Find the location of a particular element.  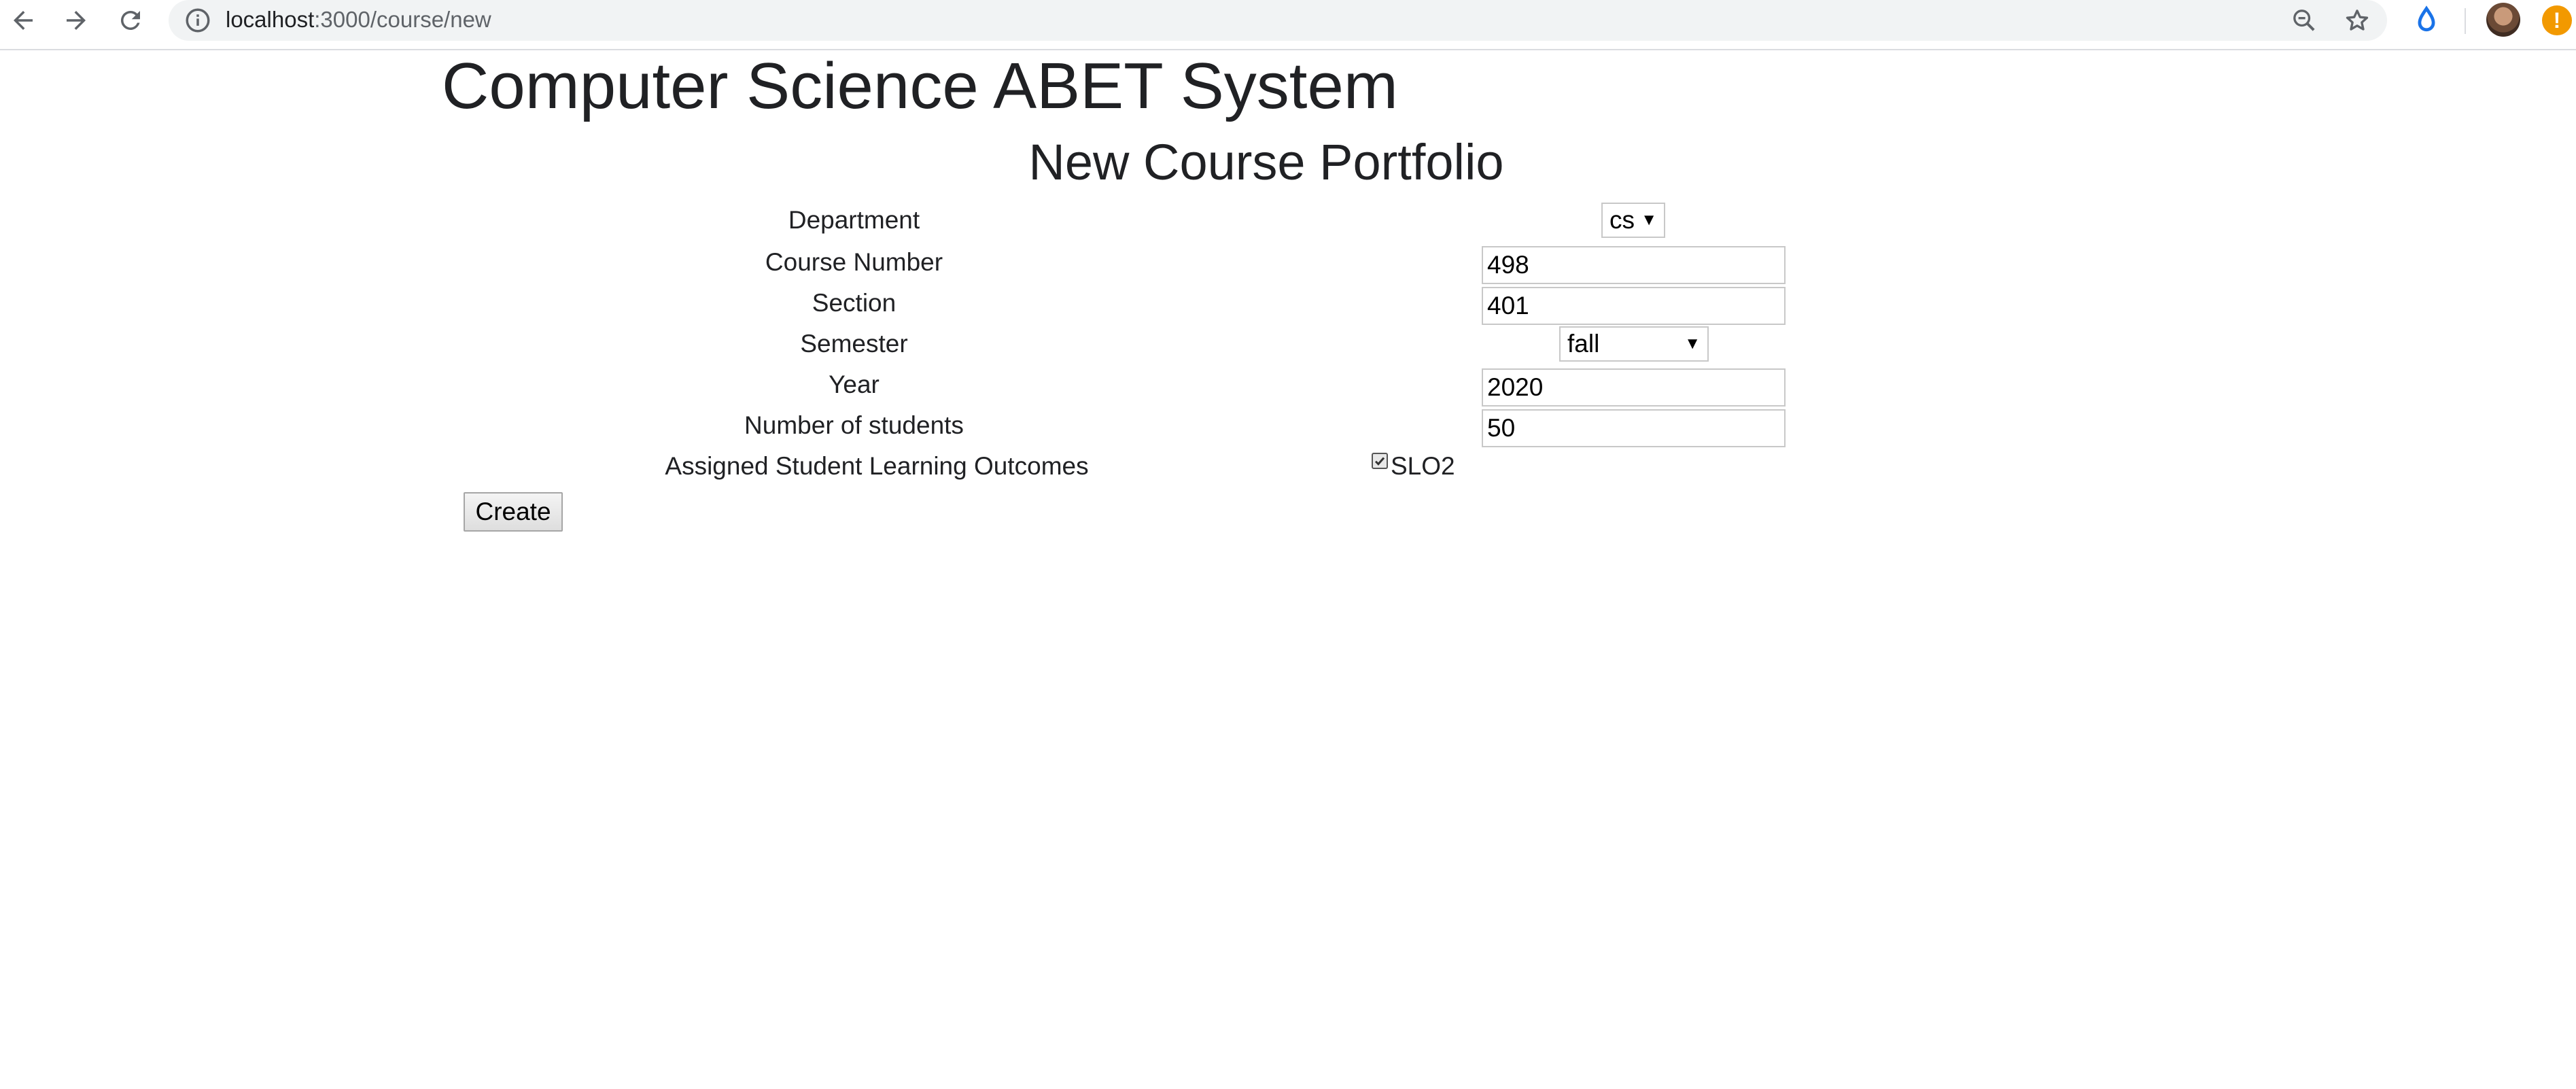

url-path: :3000/course/new is located at coordinates (402, 19).